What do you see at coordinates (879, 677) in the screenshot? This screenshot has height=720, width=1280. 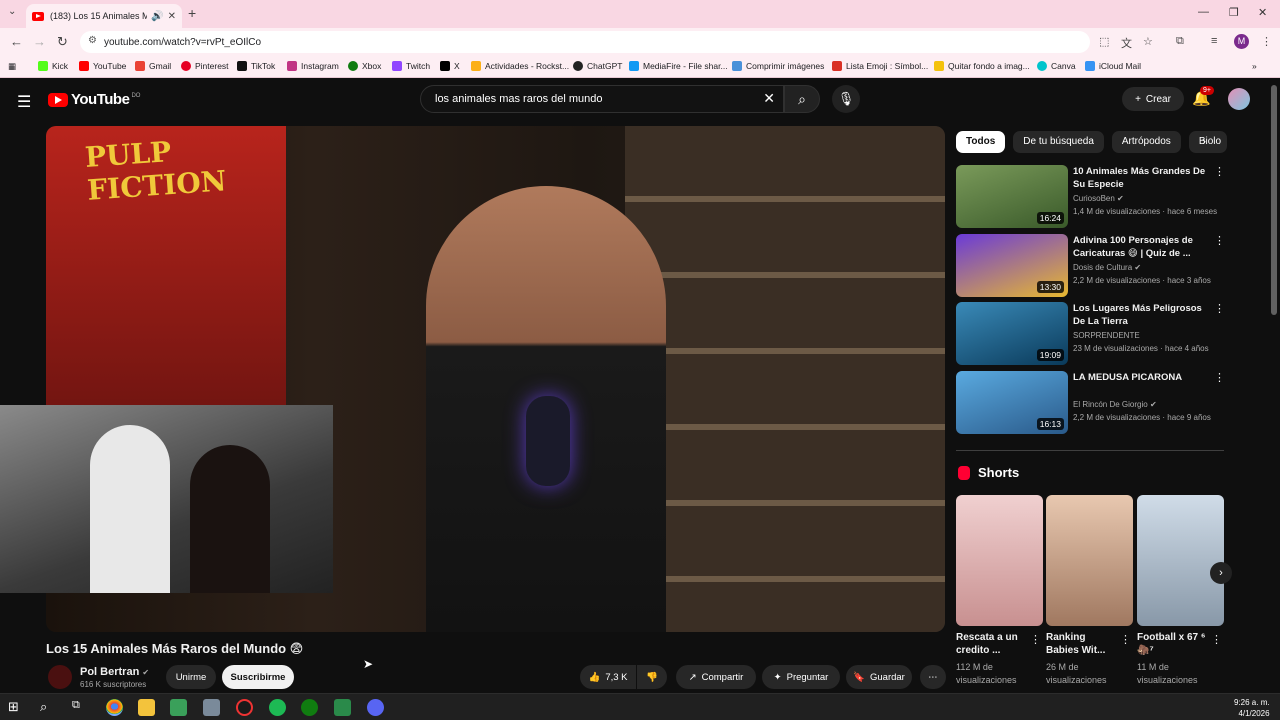 I see `save-button: 🔖 Guardar` at bounding box center [879, 677].